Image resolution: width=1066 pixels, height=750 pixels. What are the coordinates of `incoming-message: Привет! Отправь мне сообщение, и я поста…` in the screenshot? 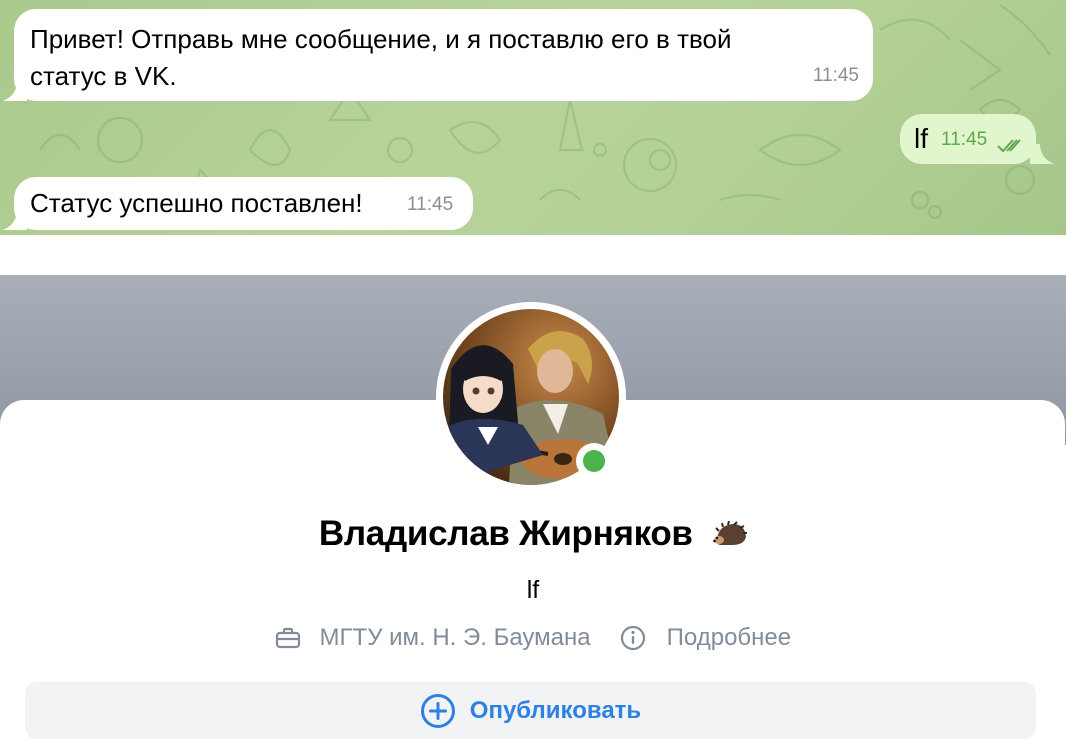 It's located at (443, 55).